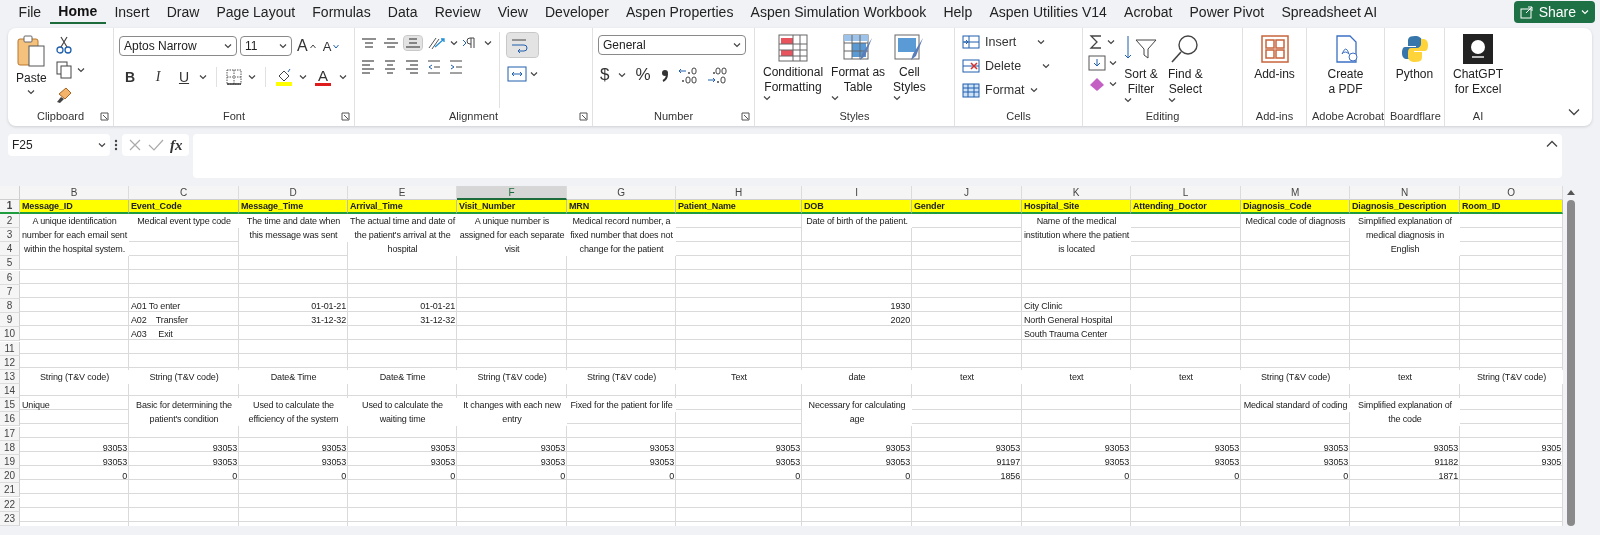  Describe the element at coordinates (10, 391) in the screenshot. I see `row-number: 14` at that location.